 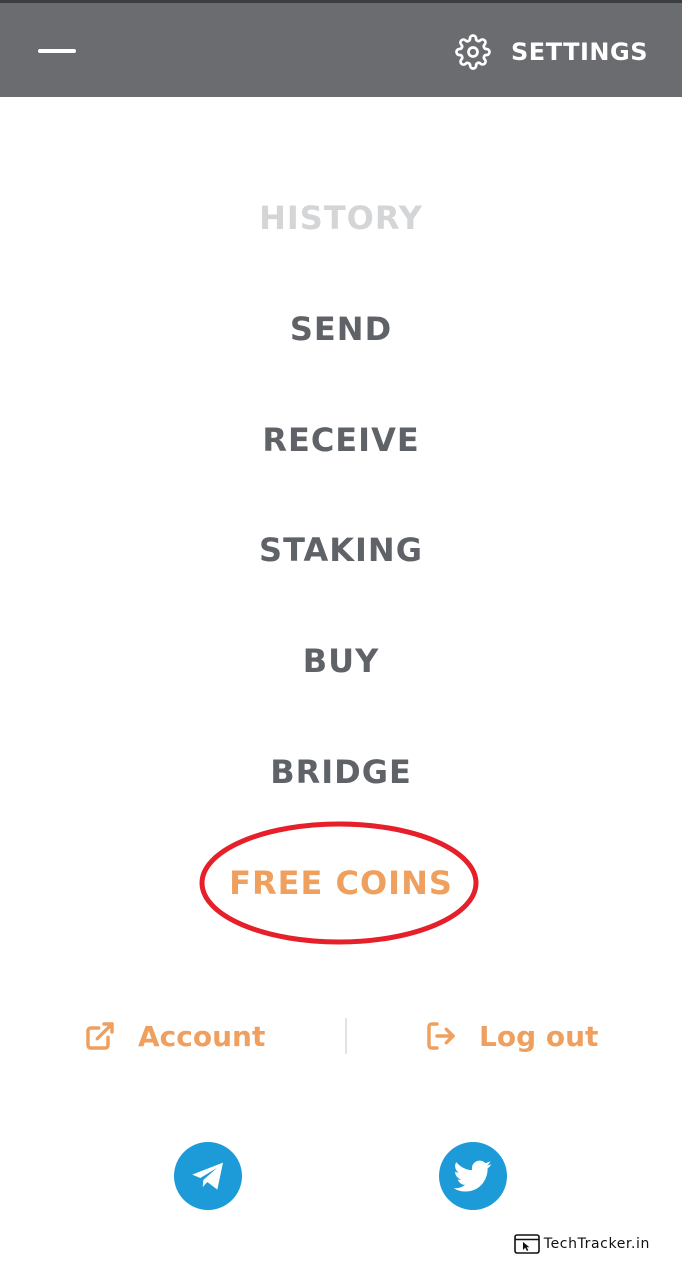 I want to click on menu-item-history: HISTORY, so click(x=341, y=218).